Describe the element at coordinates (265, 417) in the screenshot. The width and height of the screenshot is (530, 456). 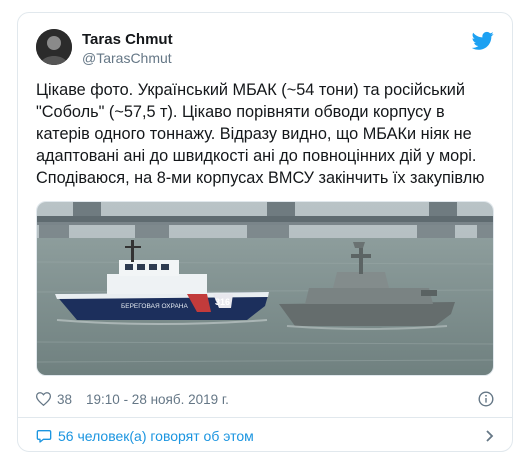
I see `divider` at that location.